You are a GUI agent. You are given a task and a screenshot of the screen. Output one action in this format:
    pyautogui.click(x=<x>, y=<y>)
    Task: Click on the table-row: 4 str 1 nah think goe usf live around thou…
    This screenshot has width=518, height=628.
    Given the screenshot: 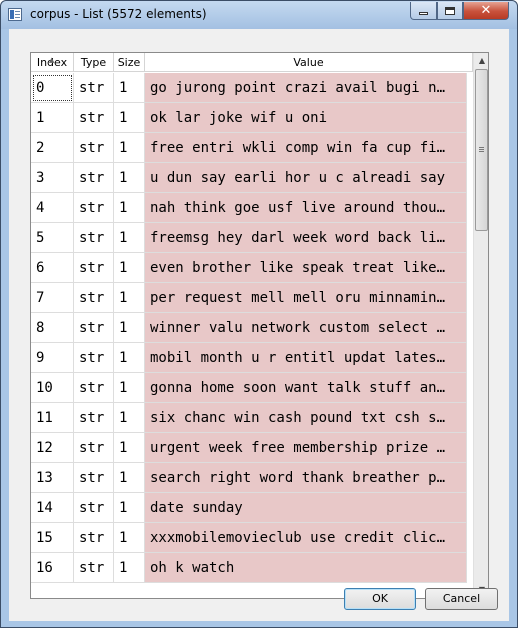 What is the action you would take?
    pyautogui.click(x=253, y=208)
    